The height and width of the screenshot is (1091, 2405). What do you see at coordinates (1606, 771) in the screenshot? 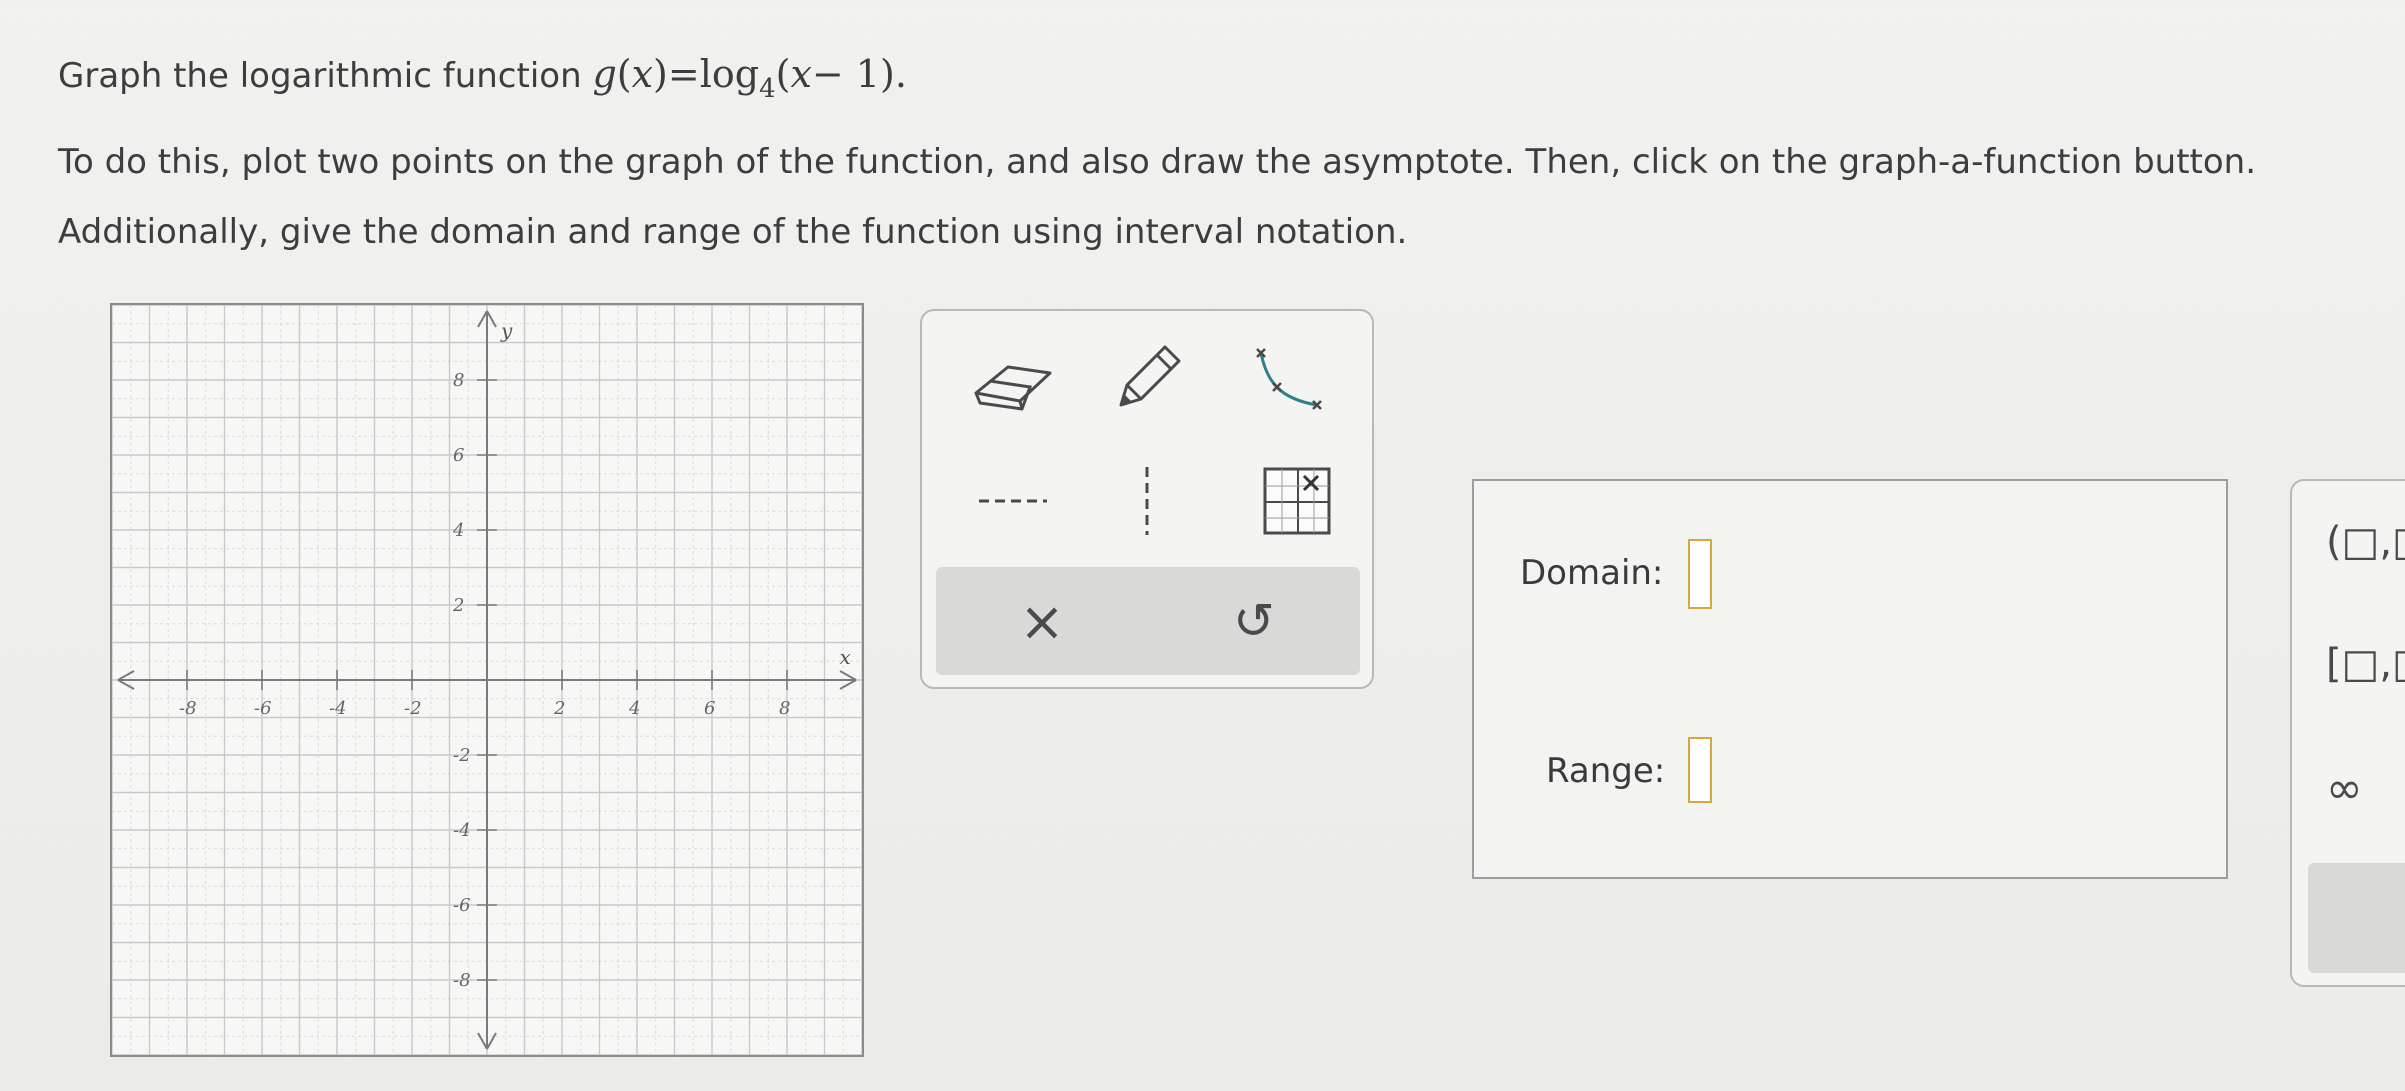
I see `range-label: Range:` at bounding box center [1606, 771].